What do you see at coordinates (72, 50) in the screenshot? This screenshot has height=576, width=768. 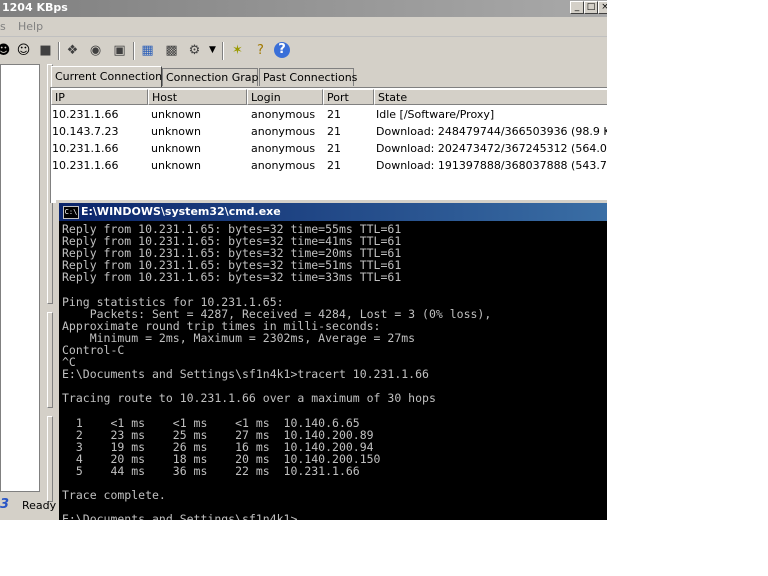 I see `connect-icon: ❖` at bounding box center [72, 50].